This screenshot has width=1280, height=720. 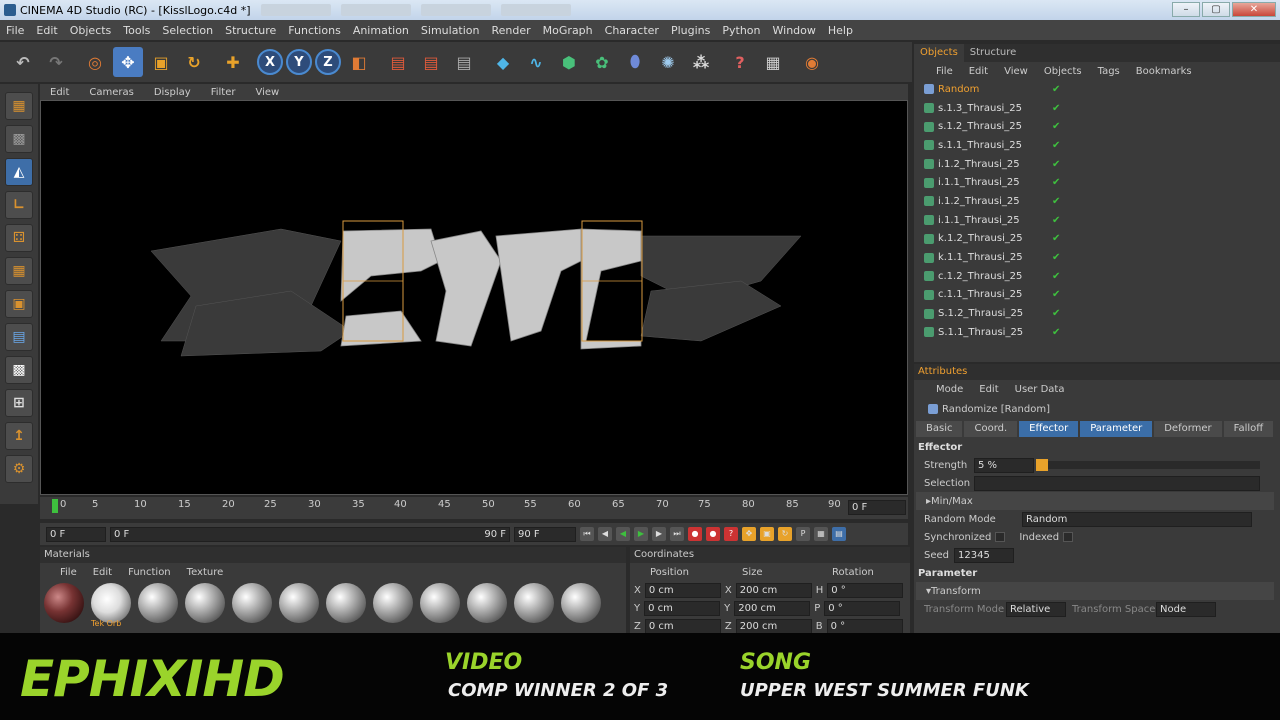 What do you see at coordinates (1097, 239) in the screenshot?
I see `object-row: k.1.2_Thrausi_25 ✔` at bounding box center [1097, 239].